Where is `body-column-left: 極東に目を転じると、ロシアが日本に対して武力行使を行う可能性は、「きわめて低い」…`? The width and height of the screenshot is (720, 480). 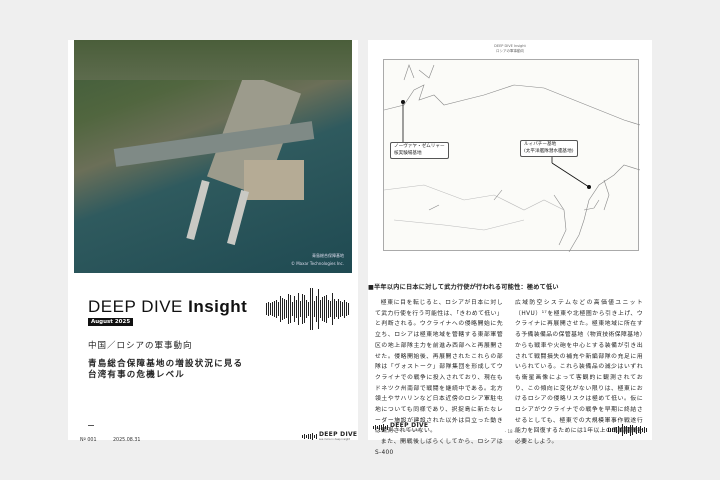 body-column-left: 極東に目を転じると、ロシアが日本に対して武力行使を行う可能性は、「きわめて低い」… is located at coordinates (439, 378).